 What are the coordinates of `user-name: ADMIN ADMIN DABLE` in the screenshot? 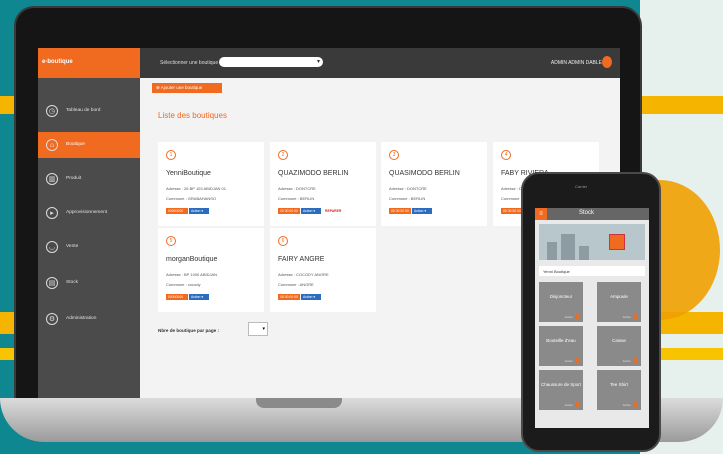 It's located at (576, 63).